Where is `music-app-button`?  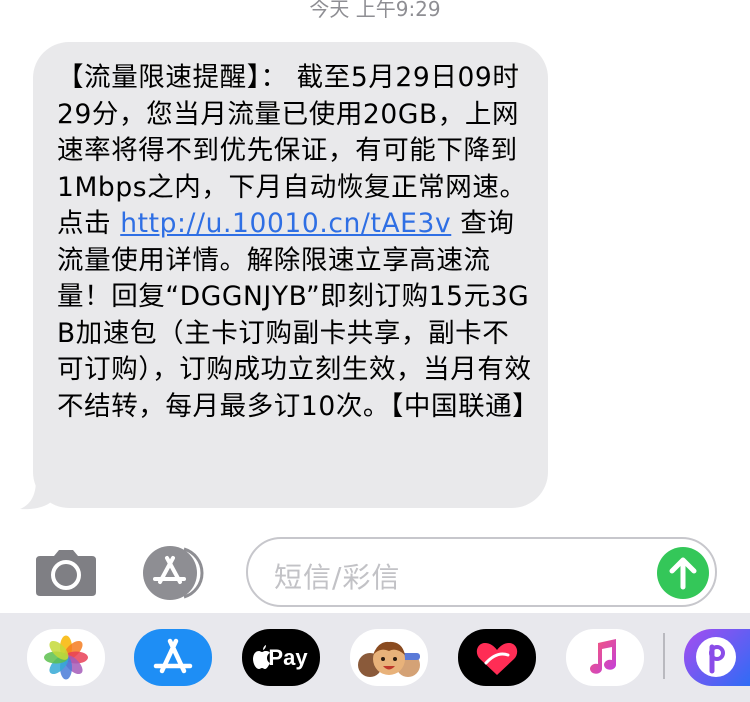
music-app-button is located at coordinates (605, 657).